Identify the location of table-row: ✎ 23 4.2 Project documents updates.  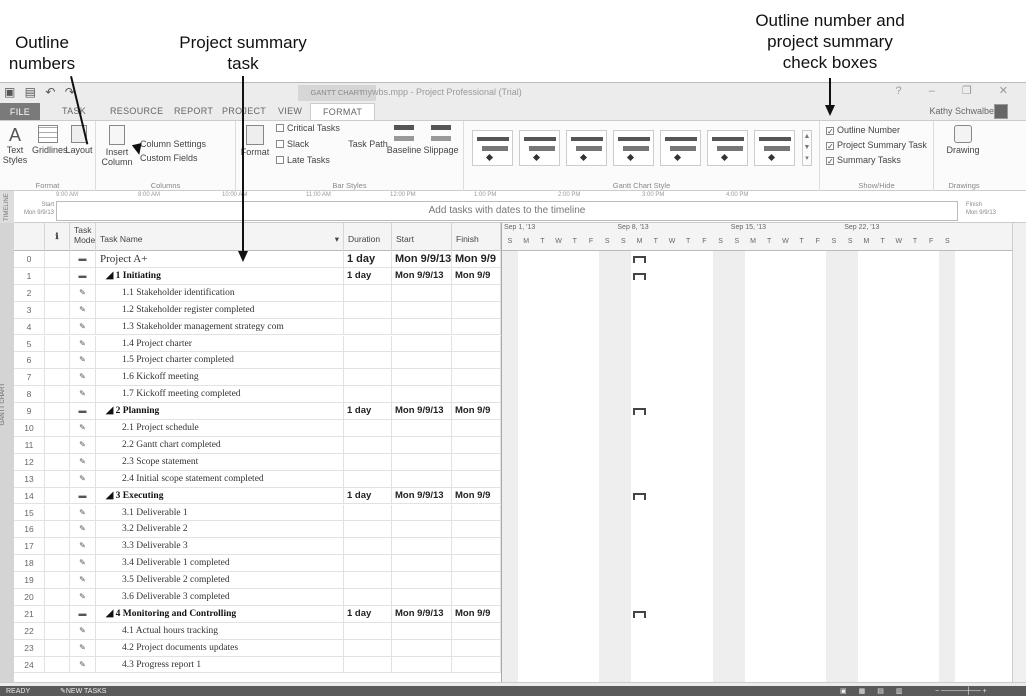
(257, 648).